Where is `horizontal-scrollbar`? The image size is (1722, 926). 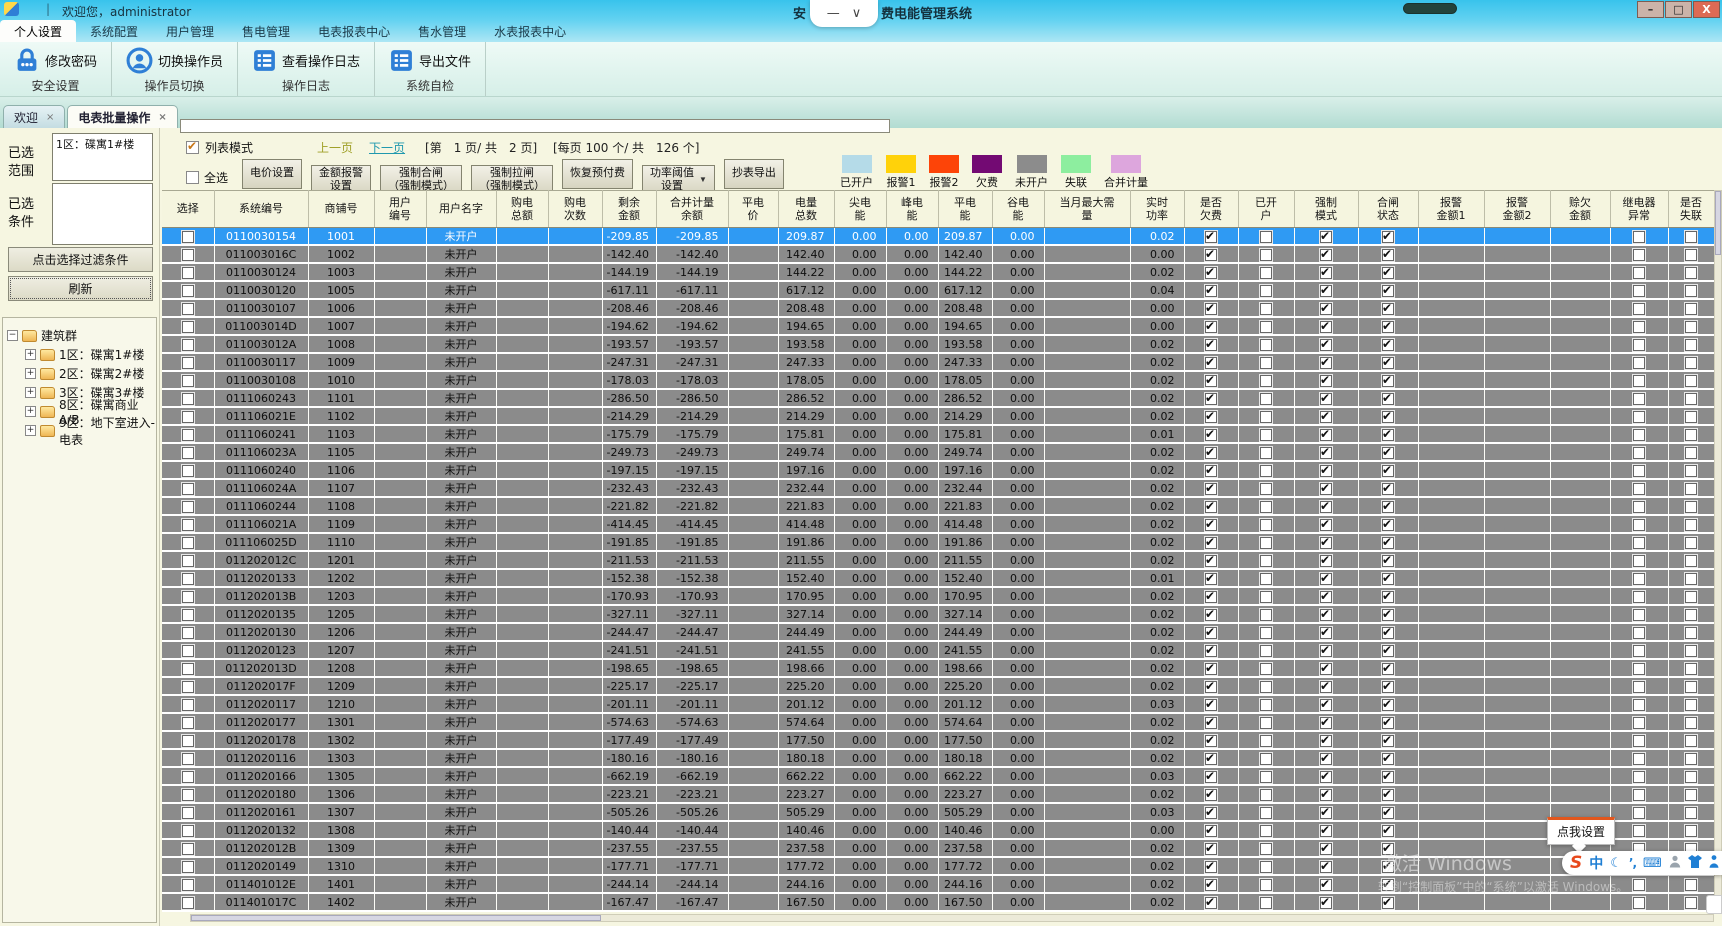
horizontal-scrollbar is located at coordinates (952, 918).